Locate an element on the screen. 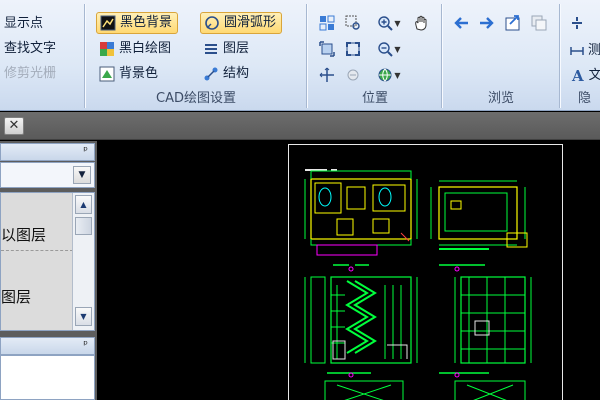  display-group: 显示点 查找文字 修剪光栅 is located at coordinates (41, 55).